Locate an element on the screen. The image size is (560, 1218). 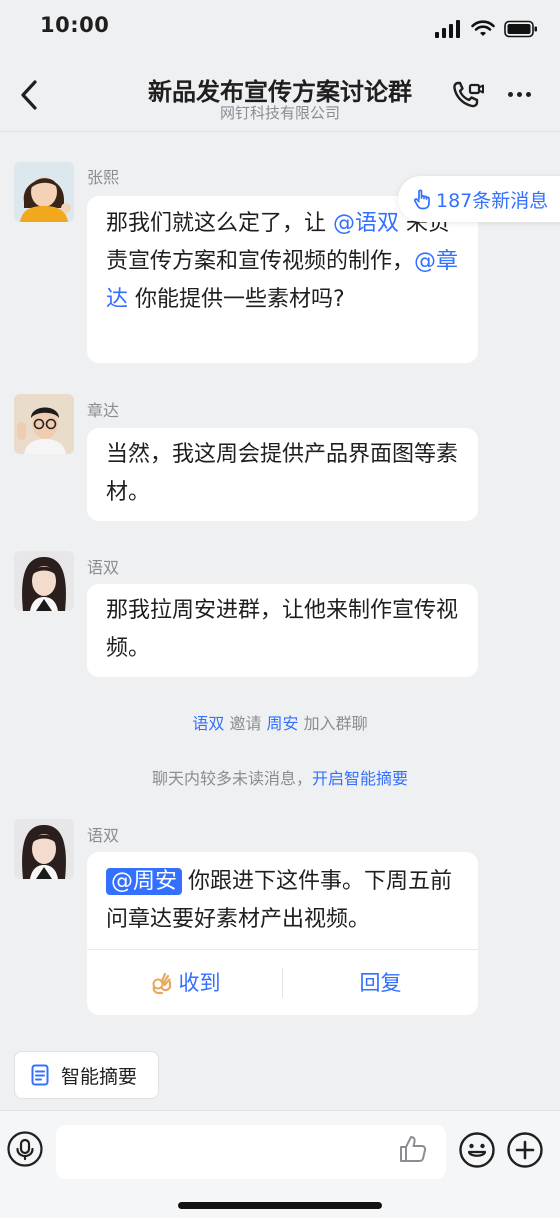
smart-summary-button: 智能摘要 is located at coordinates (86, 1075).